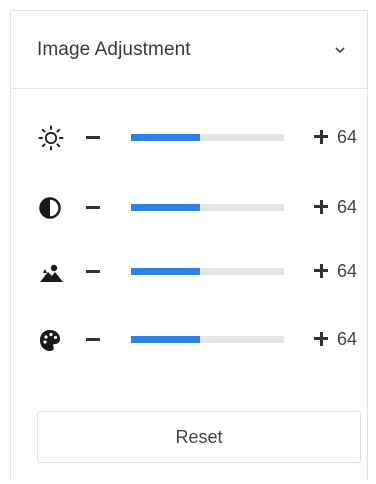  Describe the element at coordinates (93, 339) in the screenshot. I see `hue-decrease-button` at that location.